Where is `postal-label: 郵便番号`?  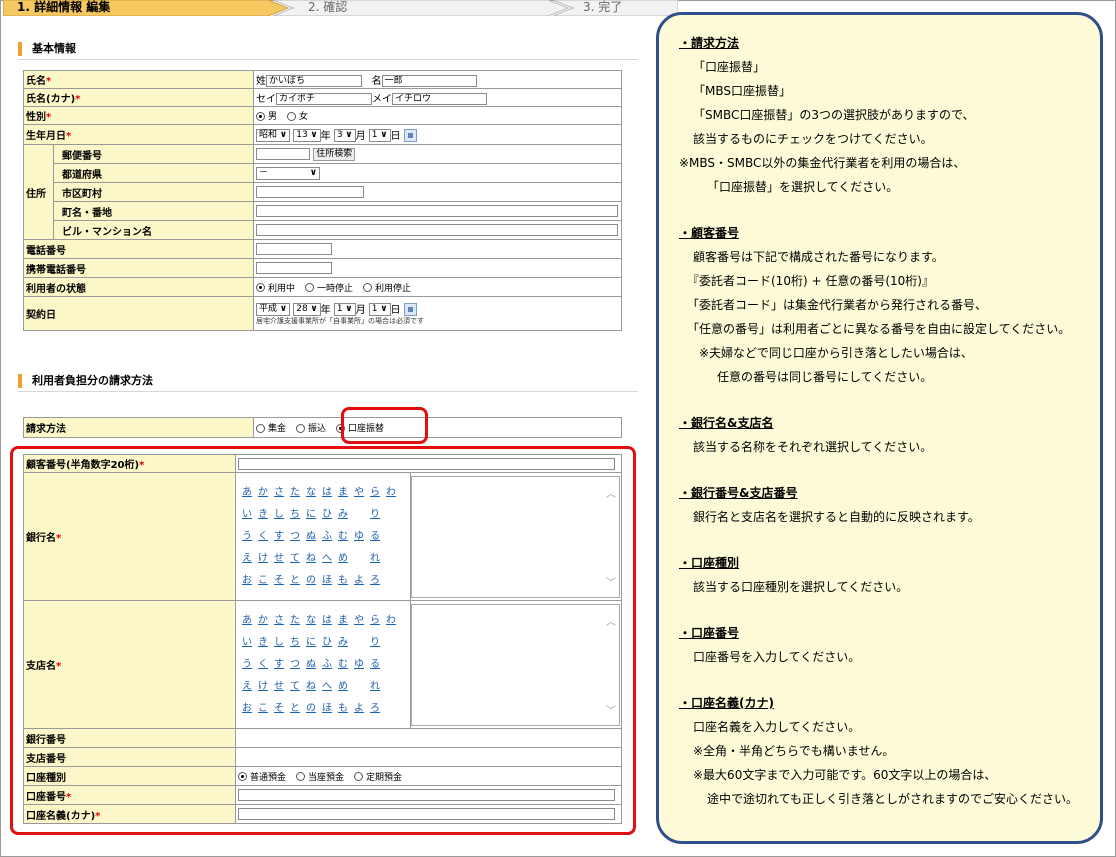 postal-label: 郵便番号 is located at coordinates (153, 154).